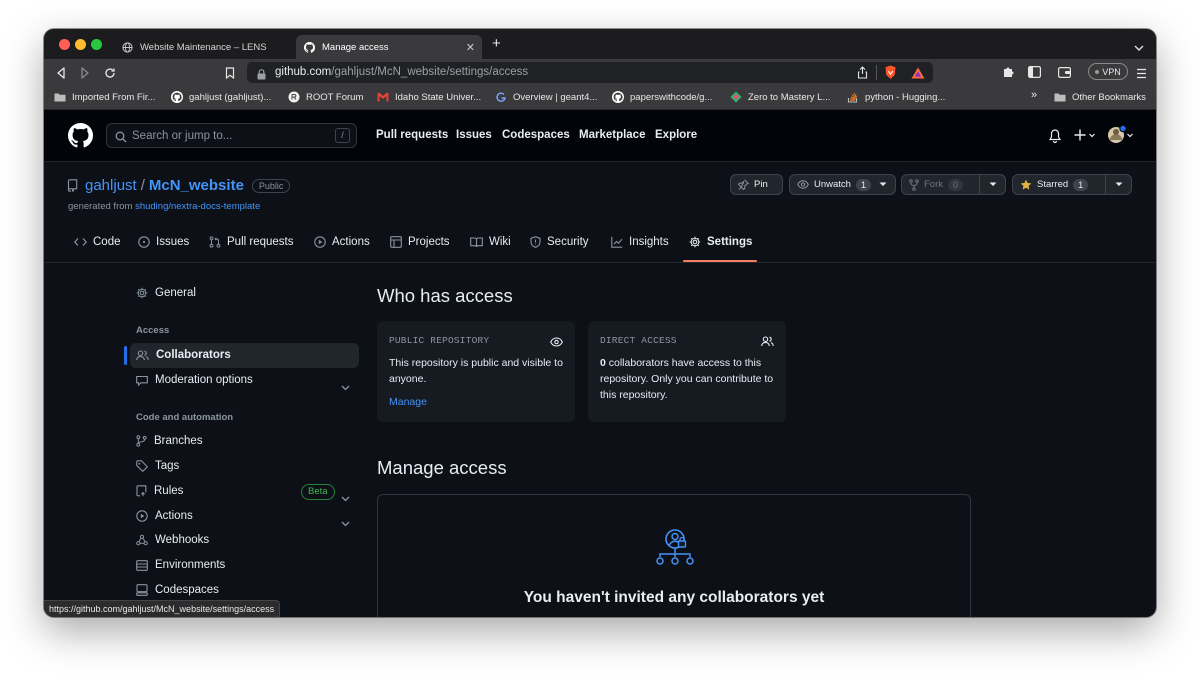 This screenshot has height=674, width=1200. I want to click on sidebar-item-actions: Actions, so click(164, 516).